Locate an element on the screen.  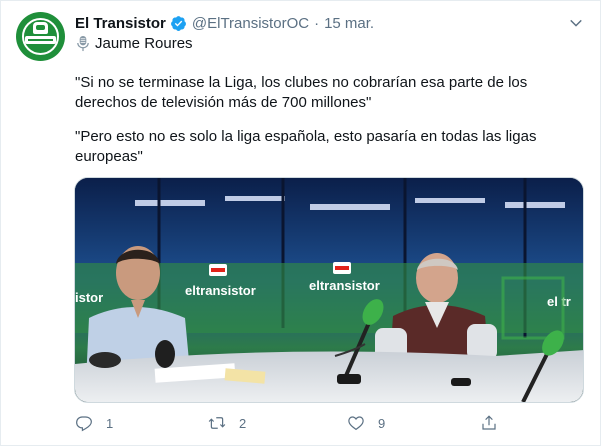
speaker-line: Jaume Roures is located at coordinates (134, 43).